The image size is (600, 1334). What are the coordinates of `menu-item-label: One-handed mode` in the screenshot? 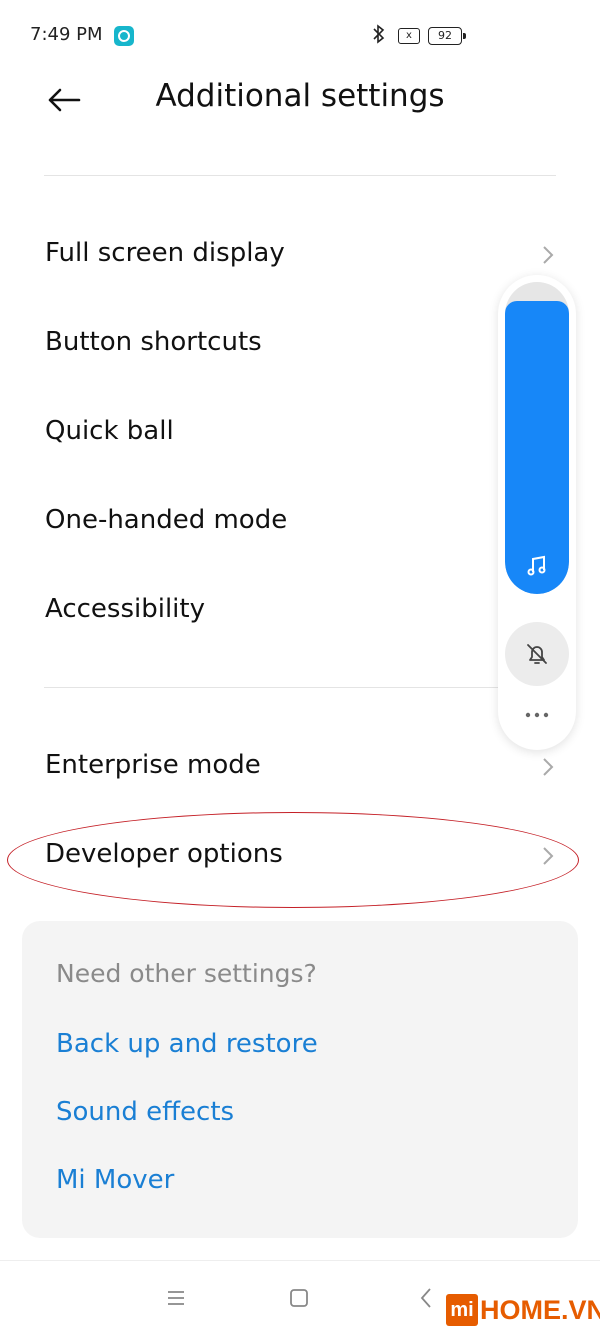 It's located at (166, 520).